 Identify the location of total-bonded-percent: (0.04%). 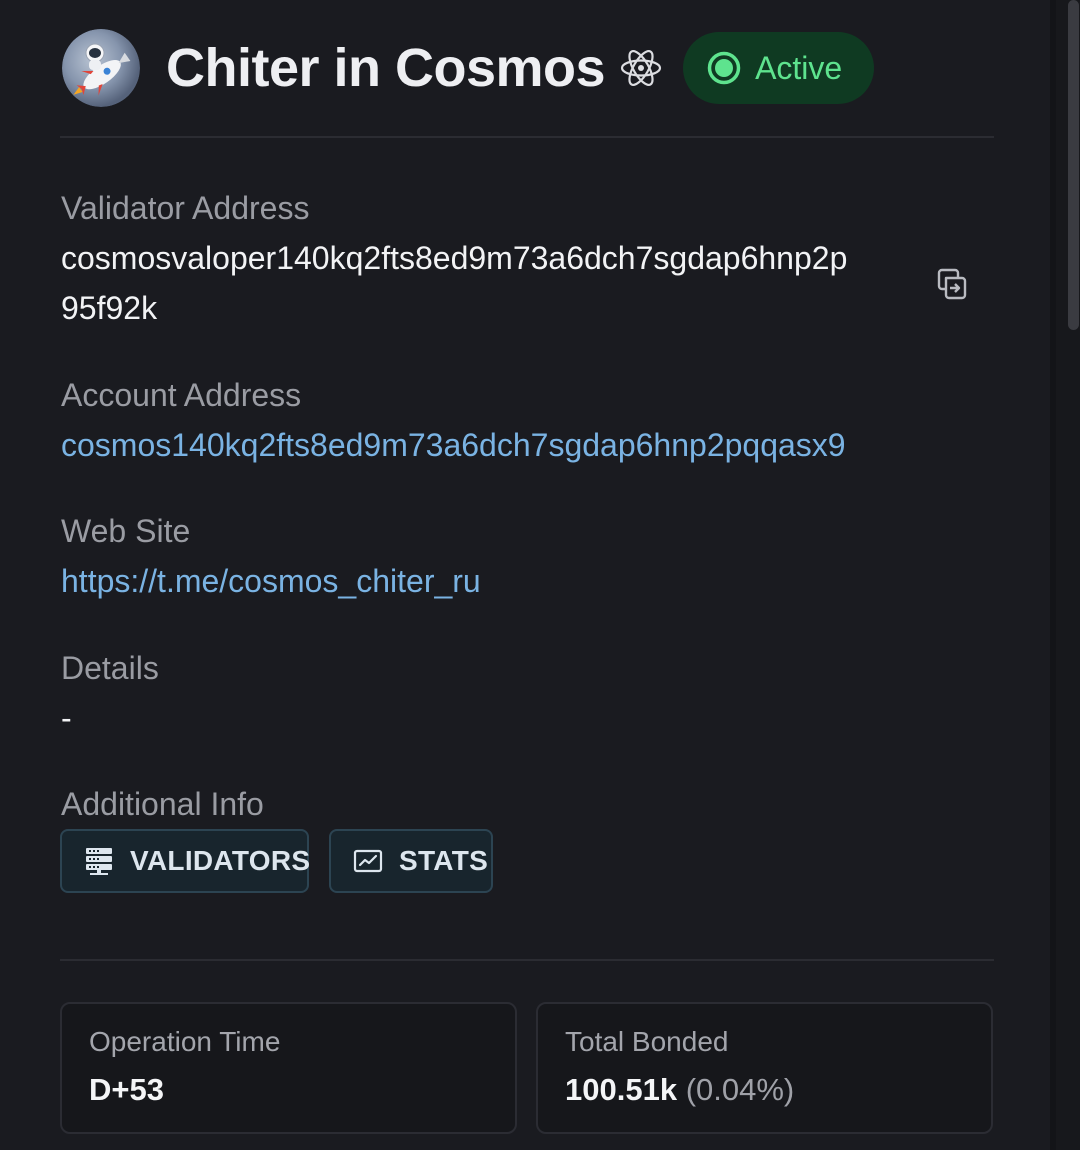
(740, 1089).